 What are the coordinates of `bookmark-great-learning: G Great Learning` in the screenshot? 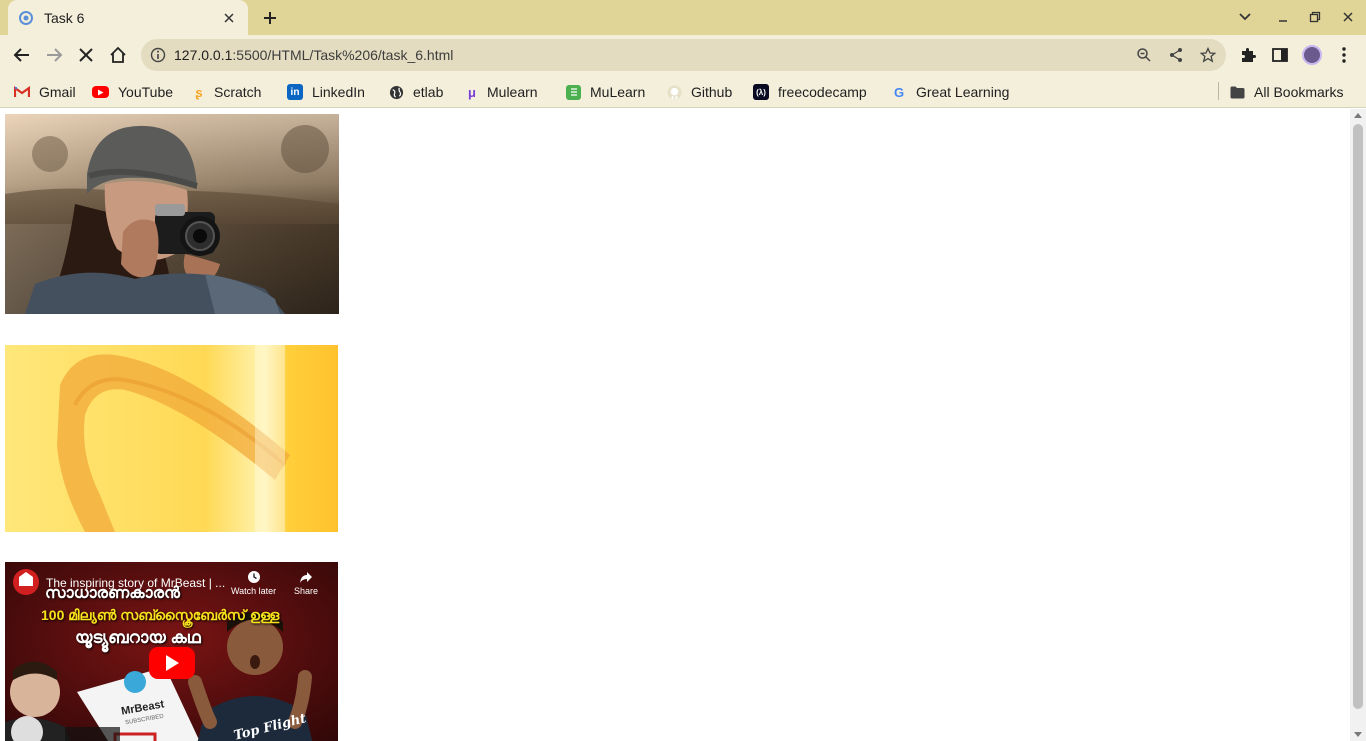 It's located at (950, 92).